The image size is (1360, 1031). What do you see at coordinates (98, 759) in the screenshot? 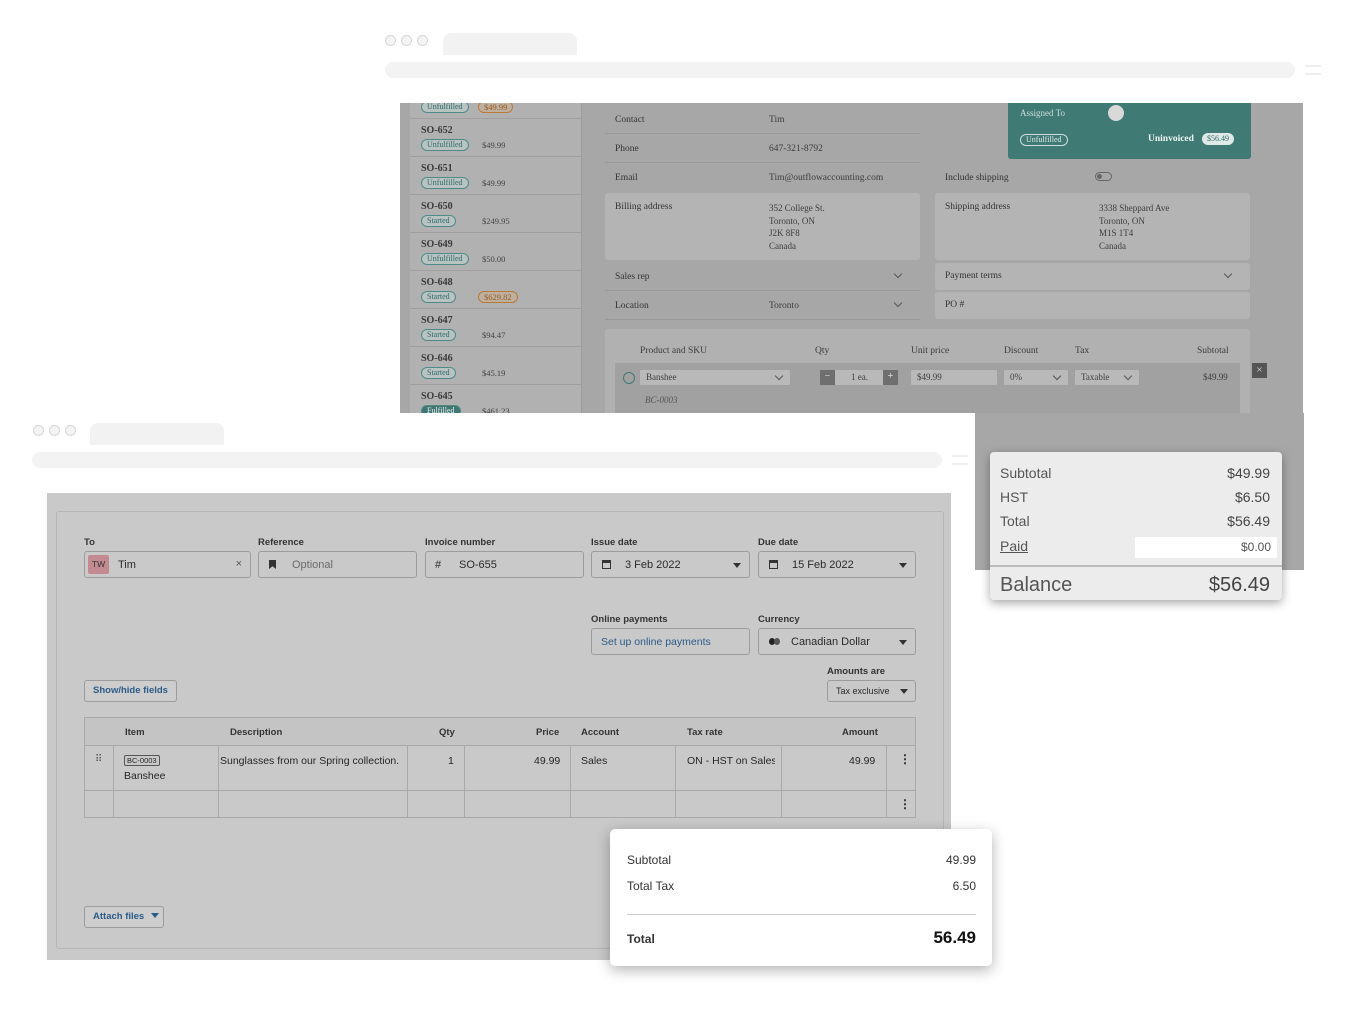
I see `drag-handle-icon: ⠿` at bounding box center [98, 759].